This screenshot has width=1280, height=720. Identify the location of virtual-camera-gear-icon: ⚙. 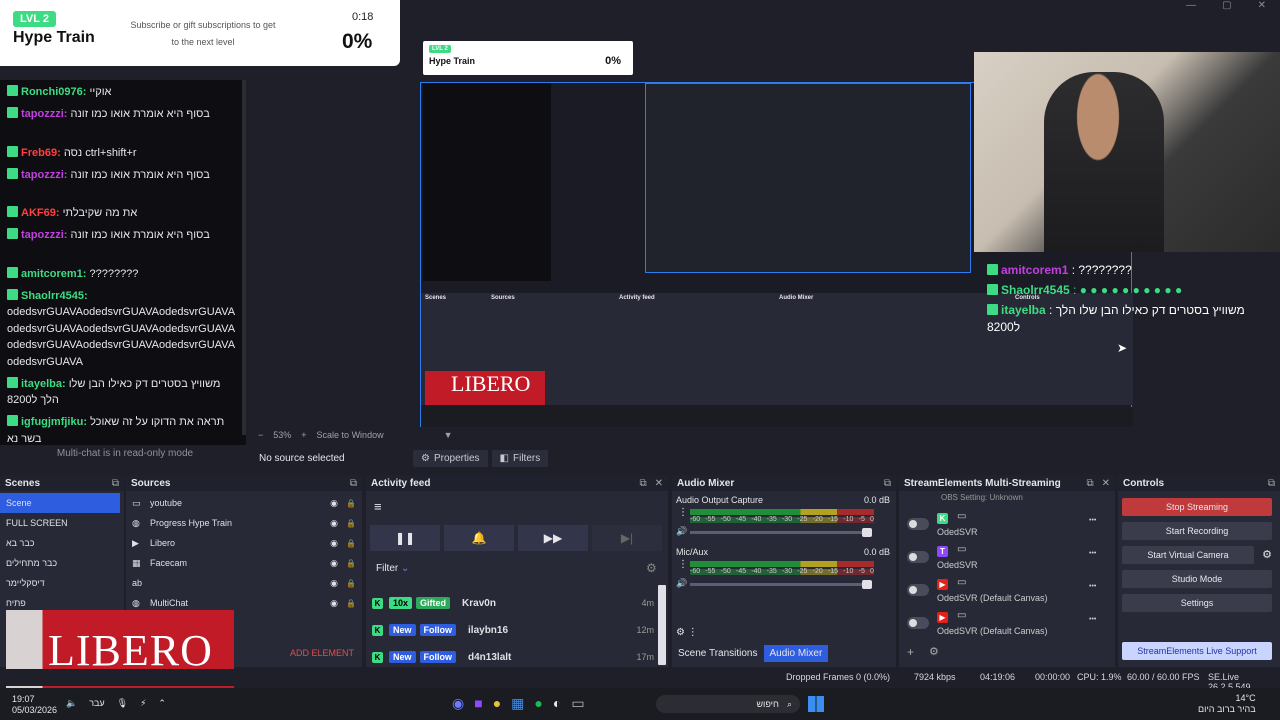
(1267, 554).